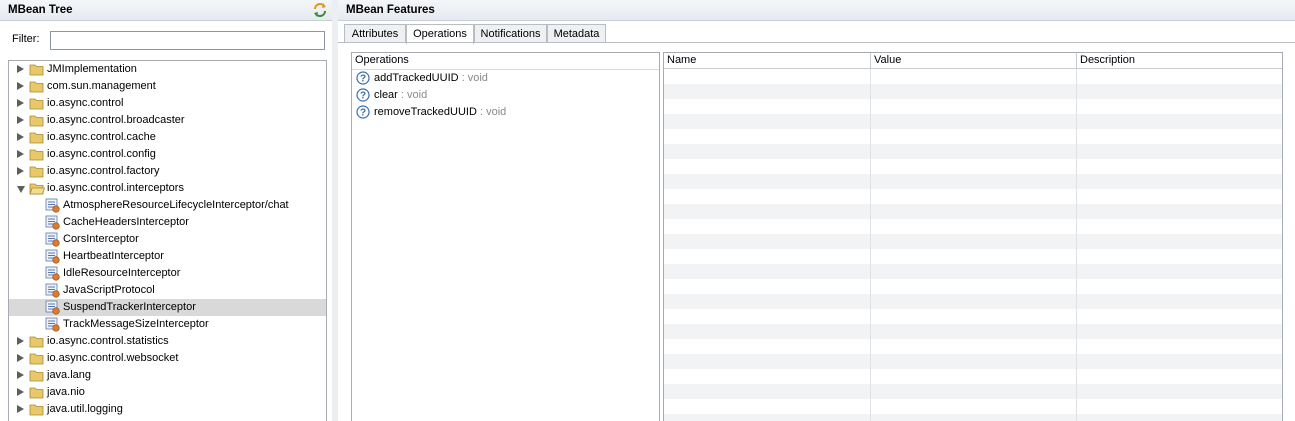 The width and height of the screenshot is (1295, 421). I want to click on operation-signature: addTrackedUUID : void, so click(431, 78).